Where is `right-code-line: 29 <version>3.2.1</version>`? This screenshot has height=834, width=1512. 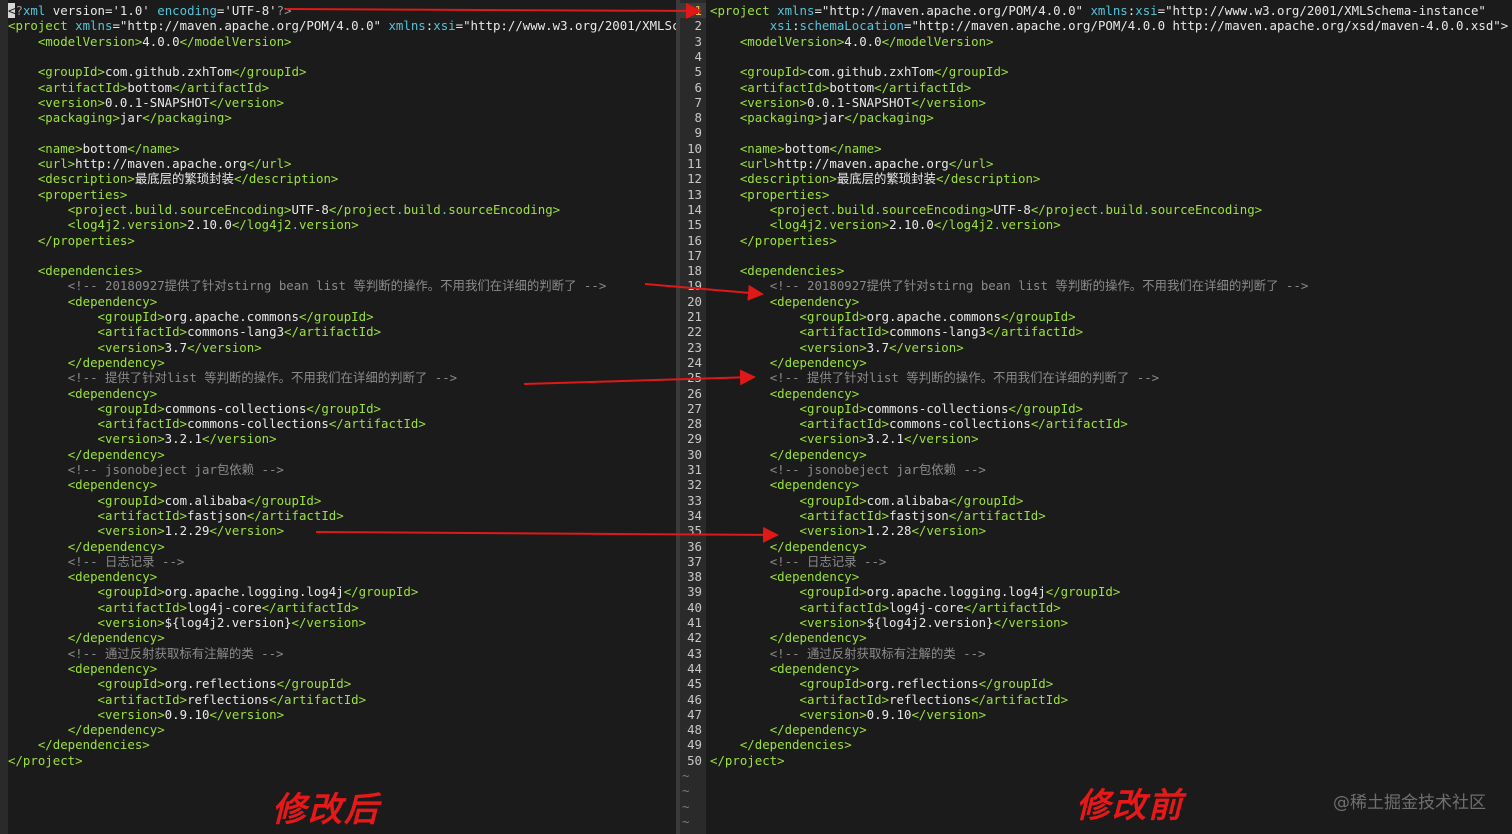 right-code-line: 29 <version>3.2.1</version> is located at coordinates (1096, 438).